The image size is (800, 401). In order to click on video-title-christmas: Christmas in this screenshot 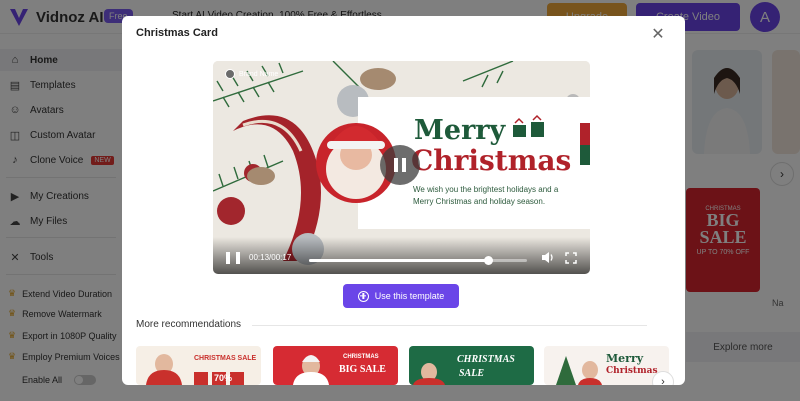, I will do `click(491, 160)`.